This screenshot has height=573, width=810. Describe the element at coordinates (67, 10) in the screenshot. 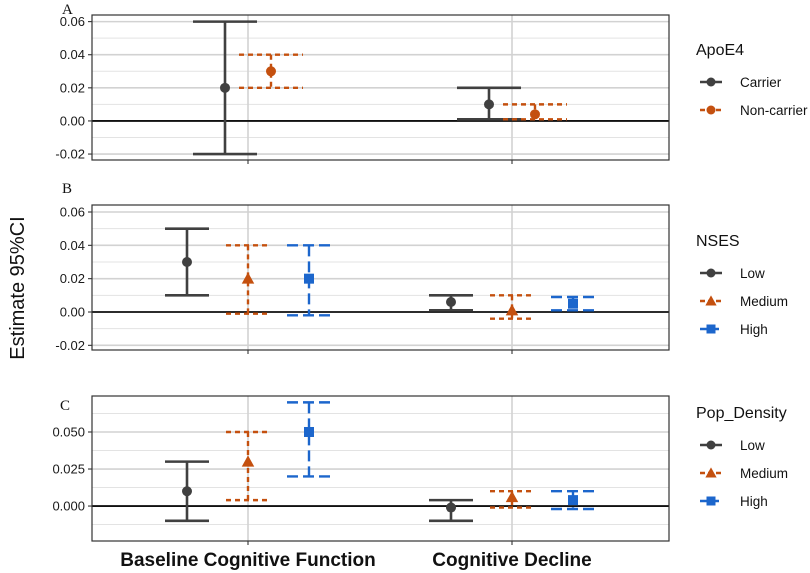

I see `panel-letter: A` at that location.